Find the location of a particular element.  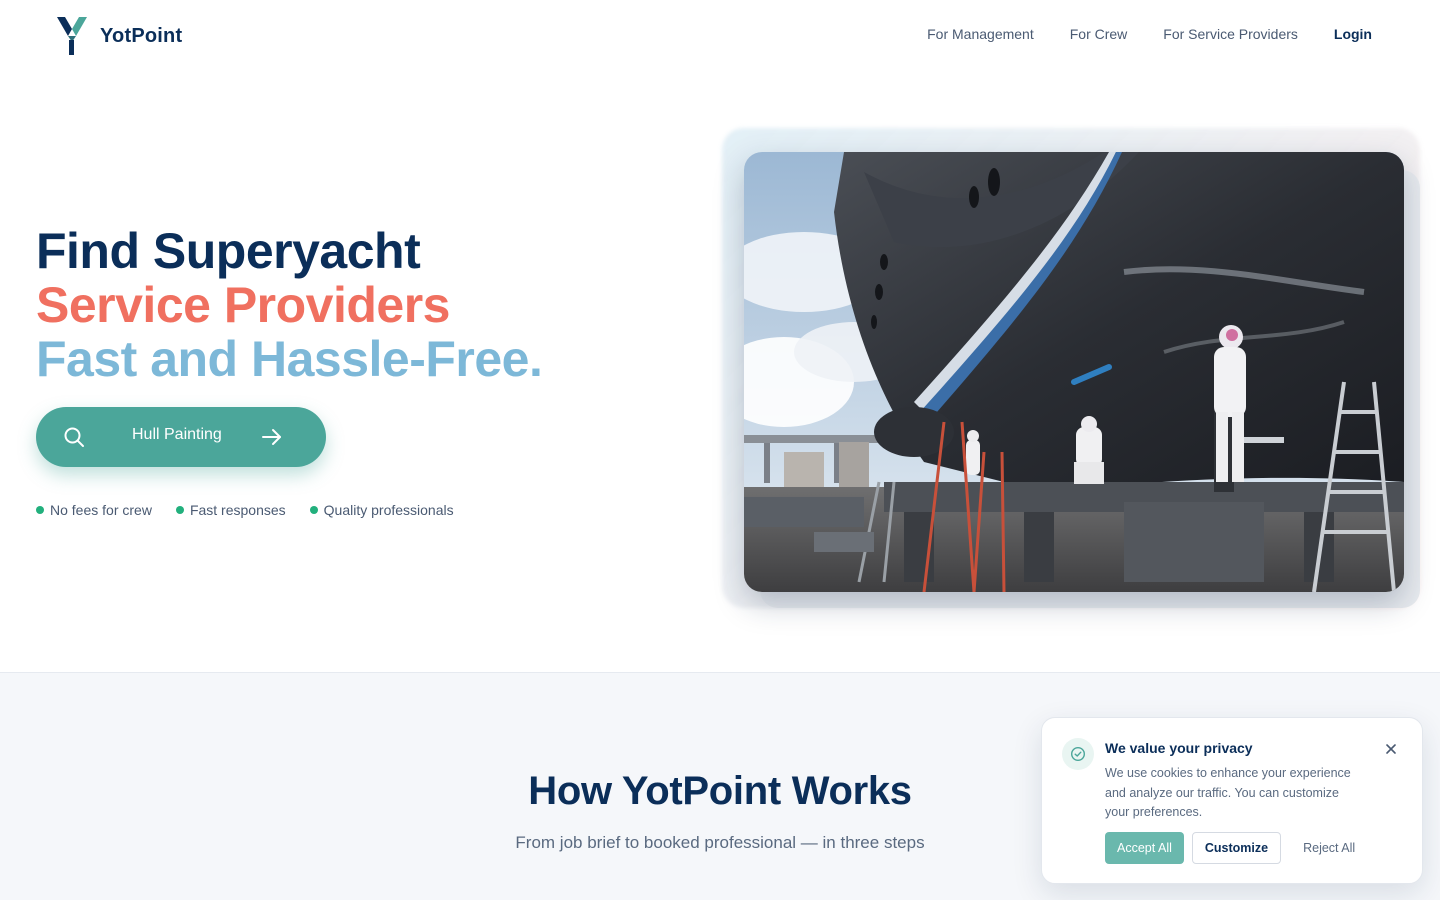

search-value: Hull Painting is located at coordinates (177, 434).